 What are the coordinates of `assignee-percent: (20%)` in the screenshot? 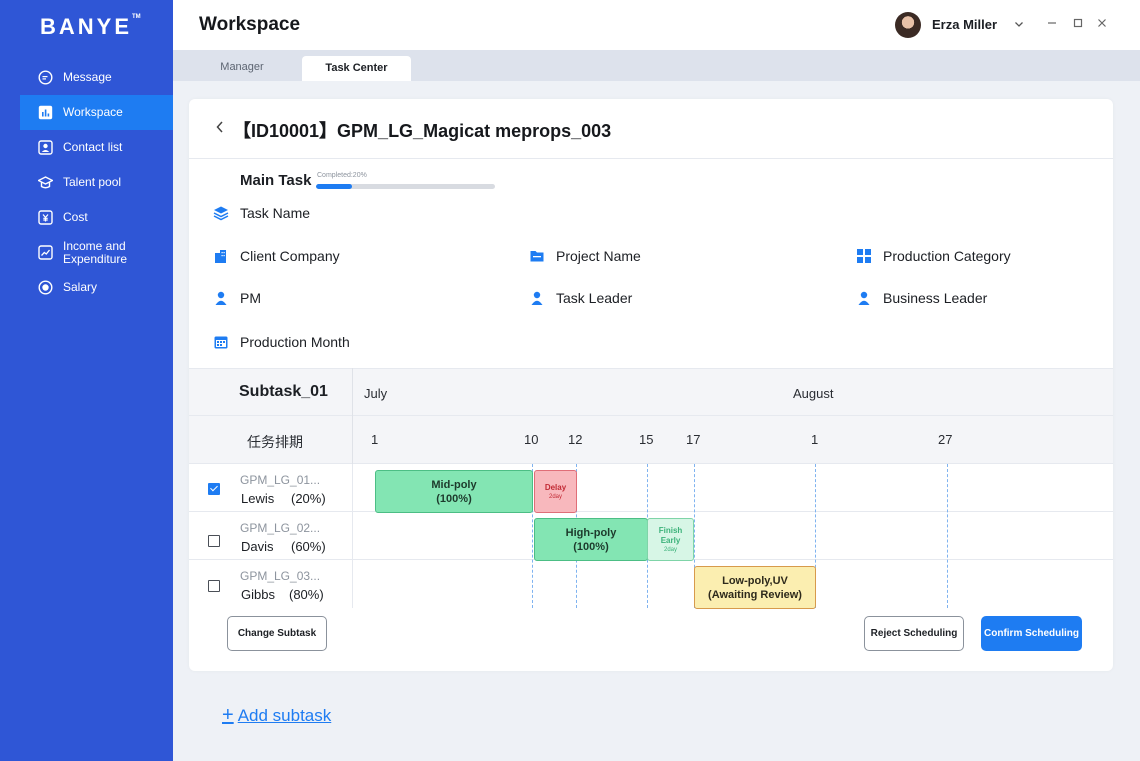 It's located at (308, 498).